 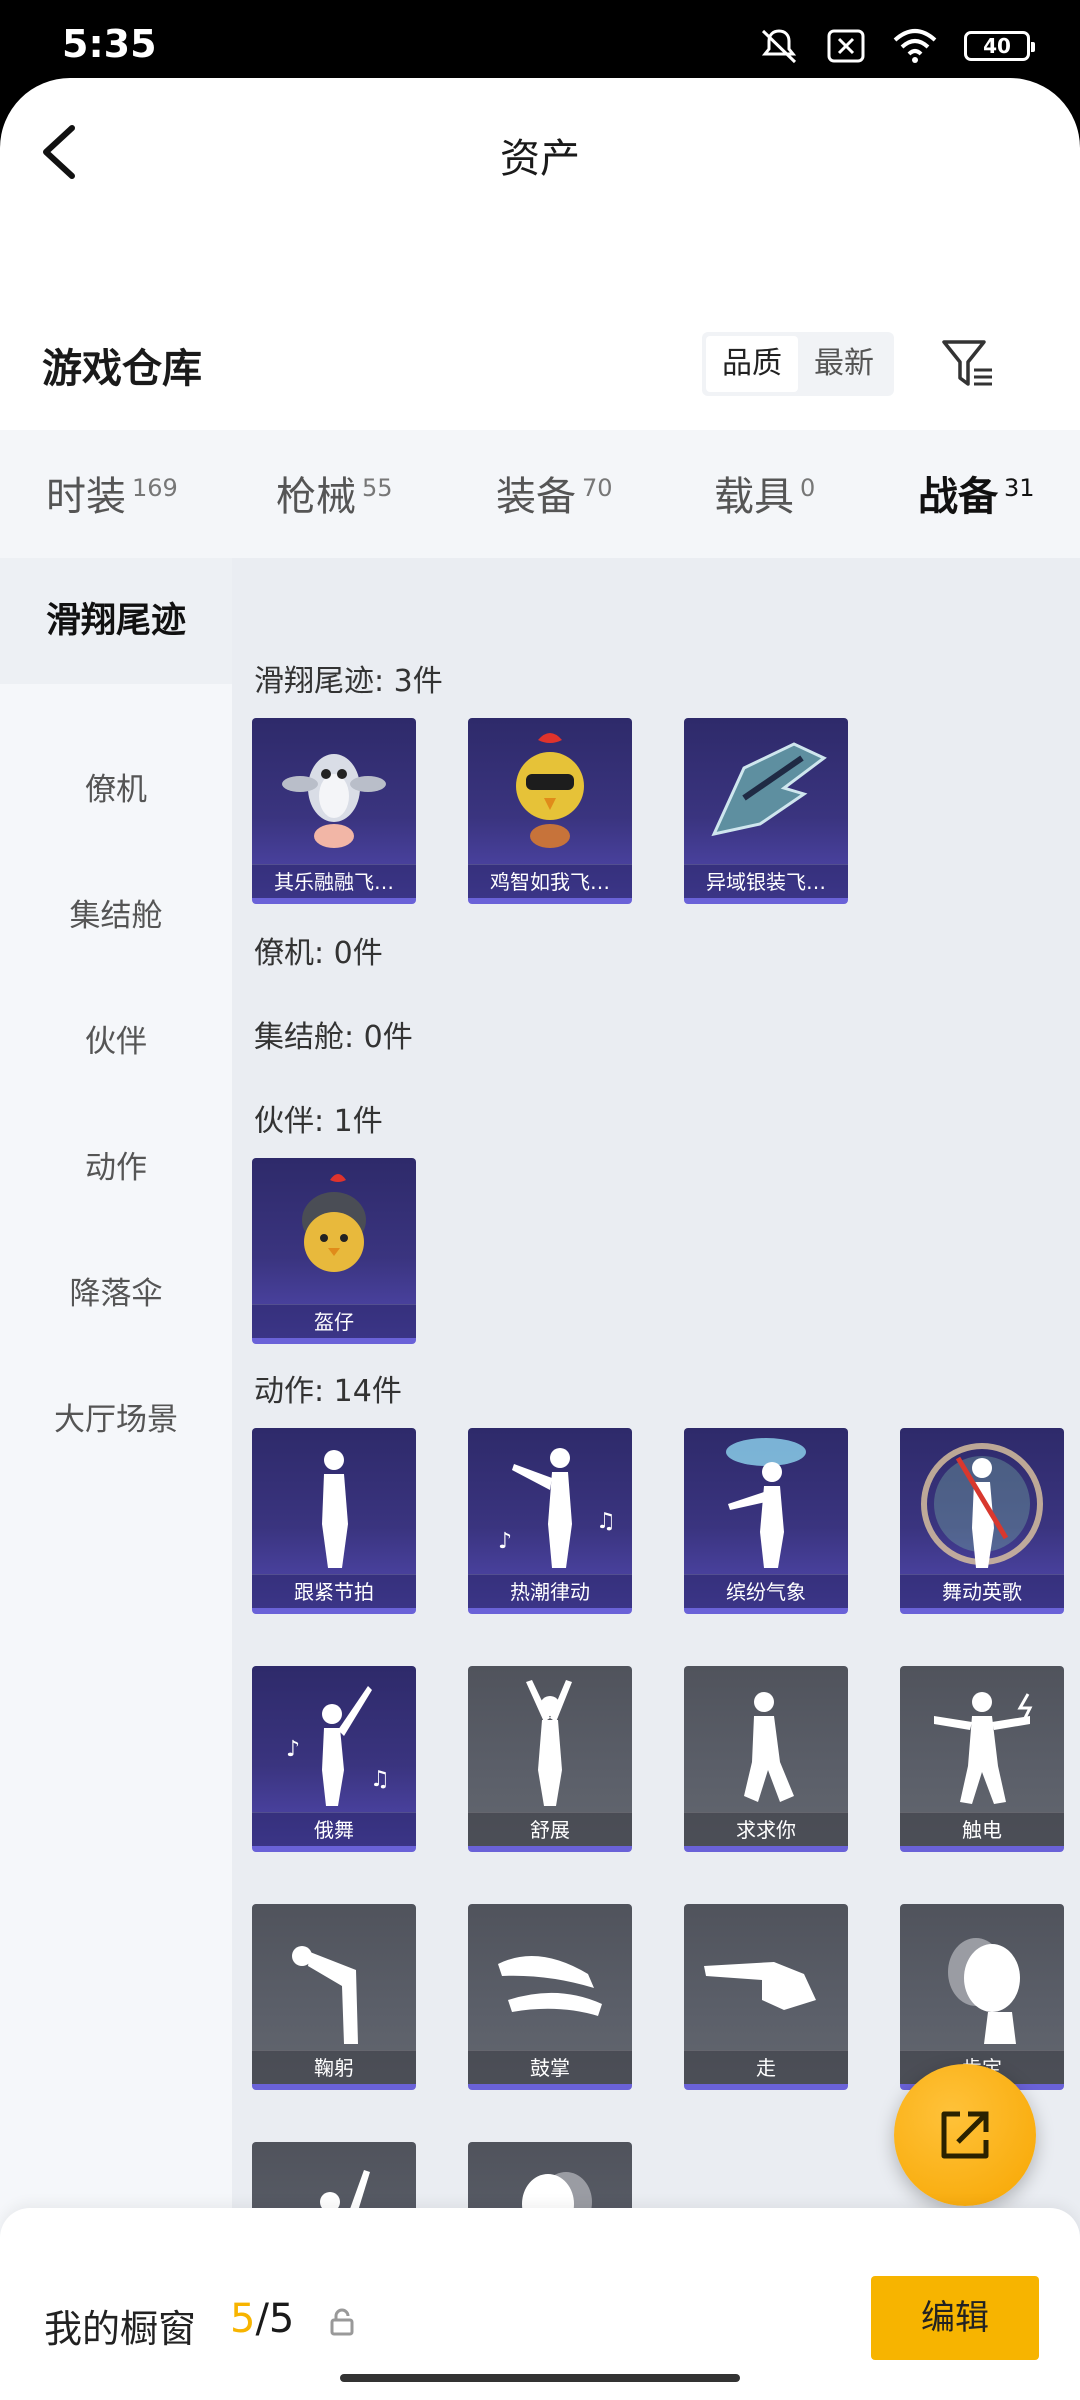 What do you see at coordinates (550, 1591) in the screenshot?
I see `item-name: 热潮律动` at bounding box center [550, 1591].